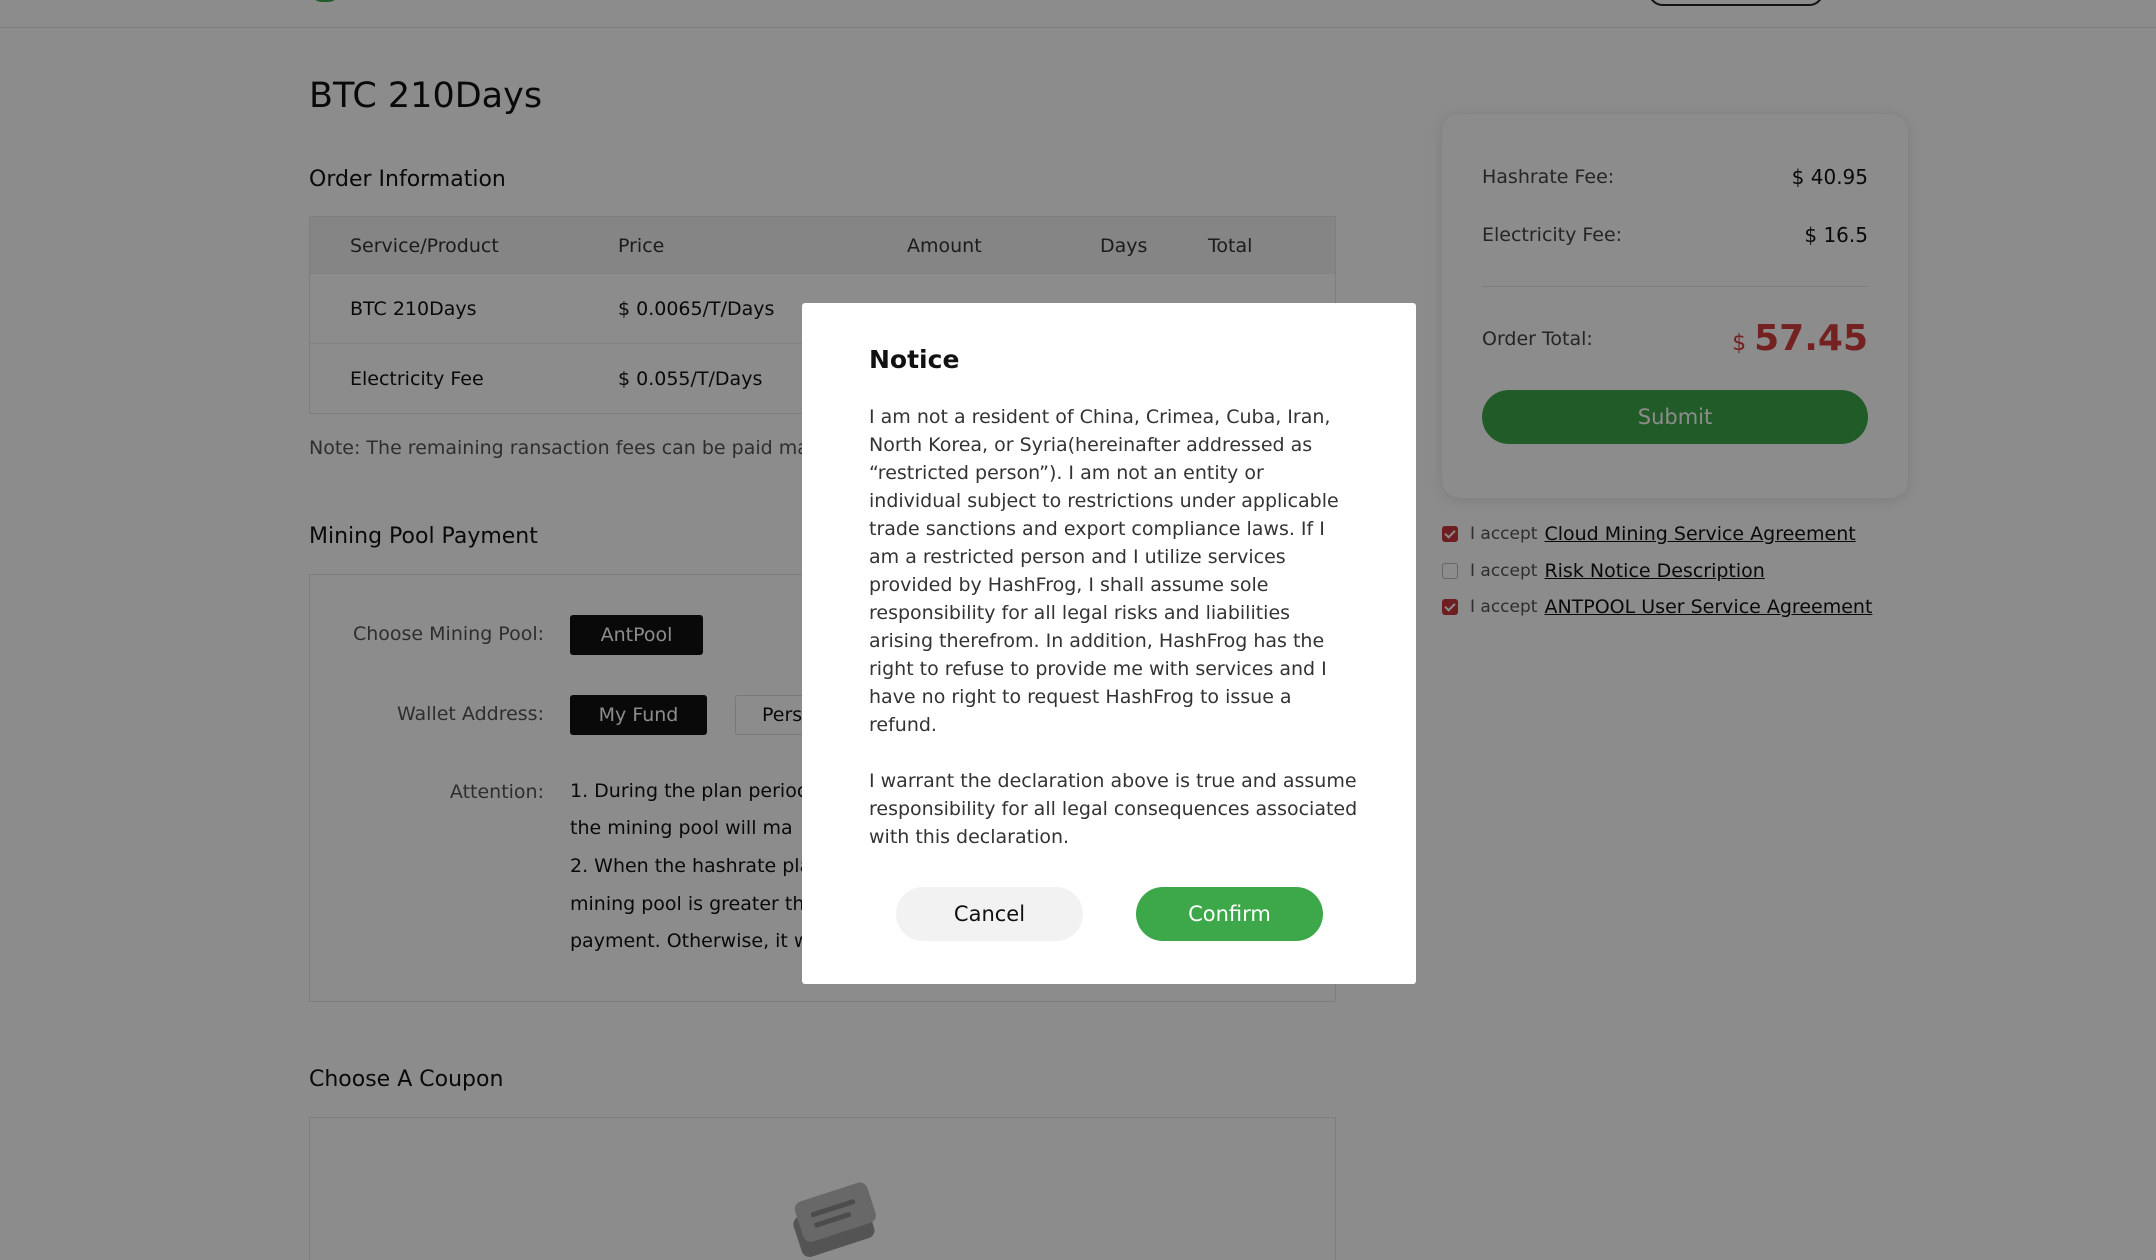  I want to click on cancel-button: Cancel, so click(989, 914).